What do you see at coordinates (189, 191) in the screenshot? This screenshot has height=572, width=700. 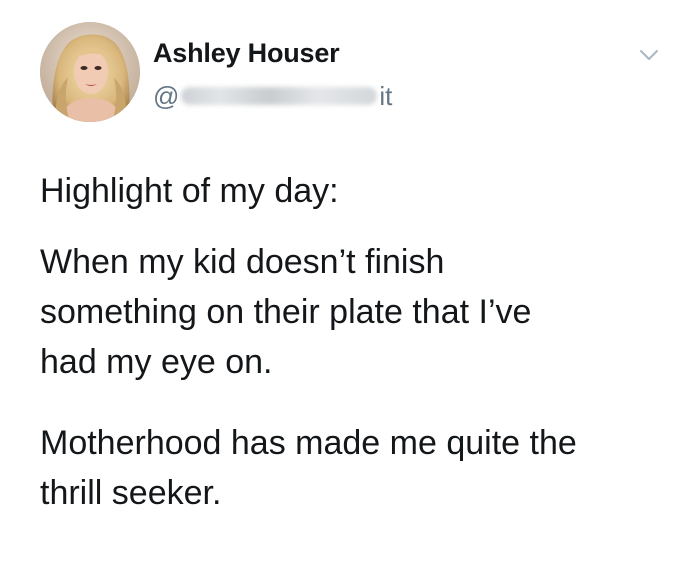 I see `tweet-text-line: Highlight of my day:` at bounding box center [189, 191].